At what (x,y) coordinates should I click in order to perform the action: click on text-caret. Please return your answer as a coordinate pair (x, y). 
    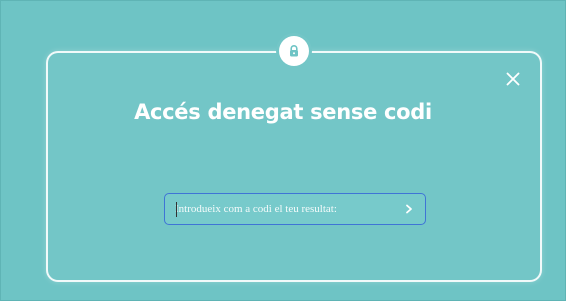
    Looking at the image, I should click on (176, 209).